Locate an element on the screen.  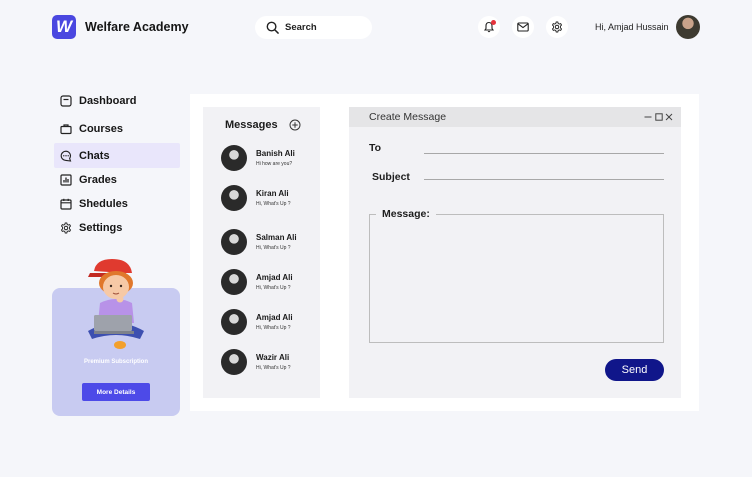
window-title: Create Message is located at coordinates (408, 117).